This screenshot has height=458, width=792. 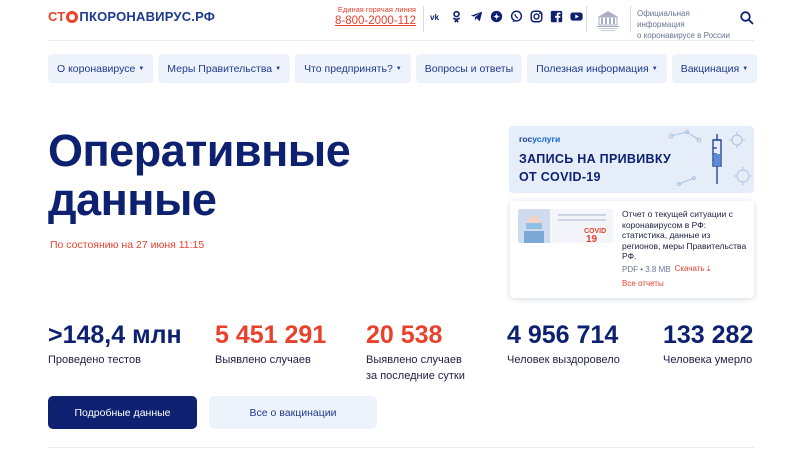 I want to click on stat-recovered: 4 956 714 Человек выздоровело, so click(x=563, y=344).